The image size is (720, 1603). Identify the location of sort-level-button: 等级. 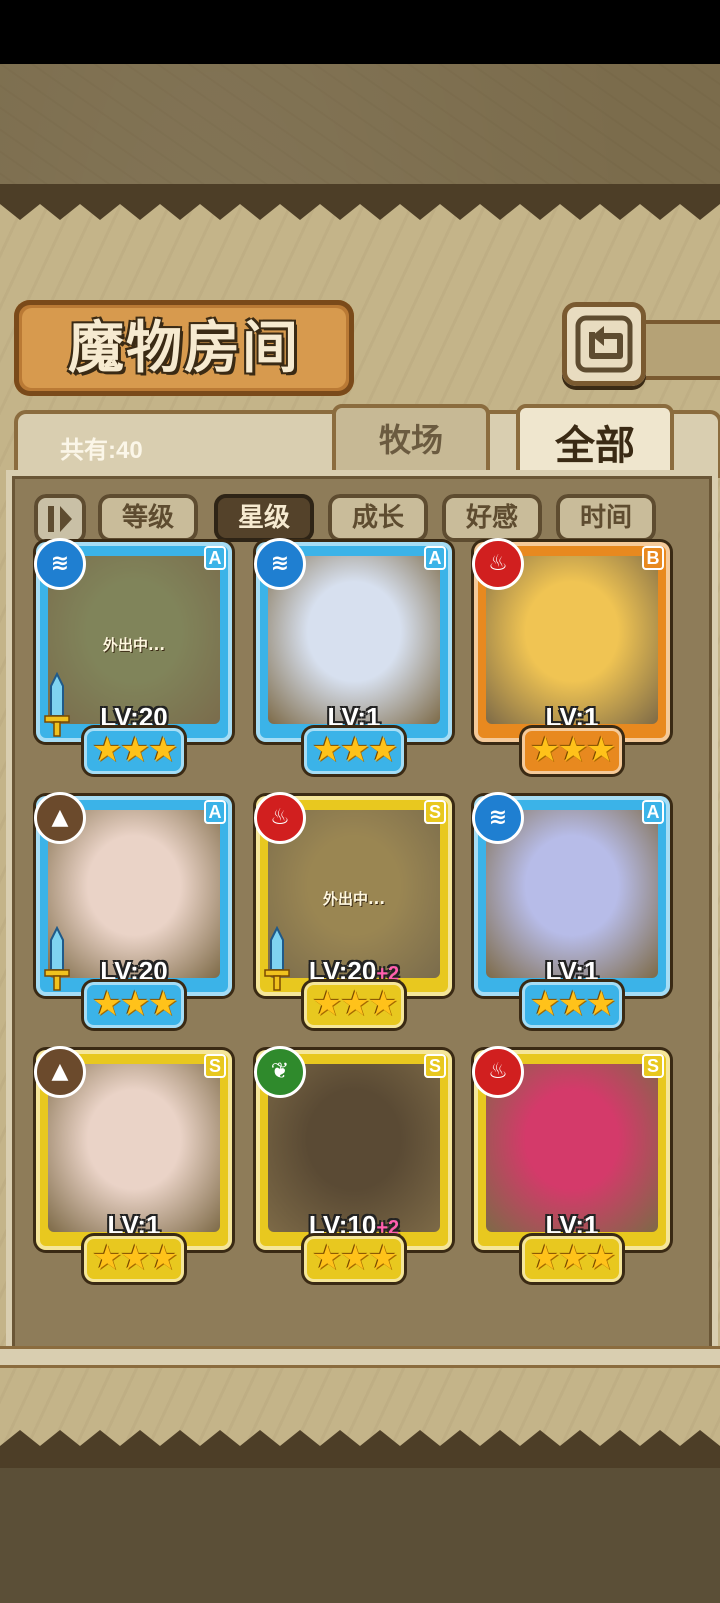
(148, 518).